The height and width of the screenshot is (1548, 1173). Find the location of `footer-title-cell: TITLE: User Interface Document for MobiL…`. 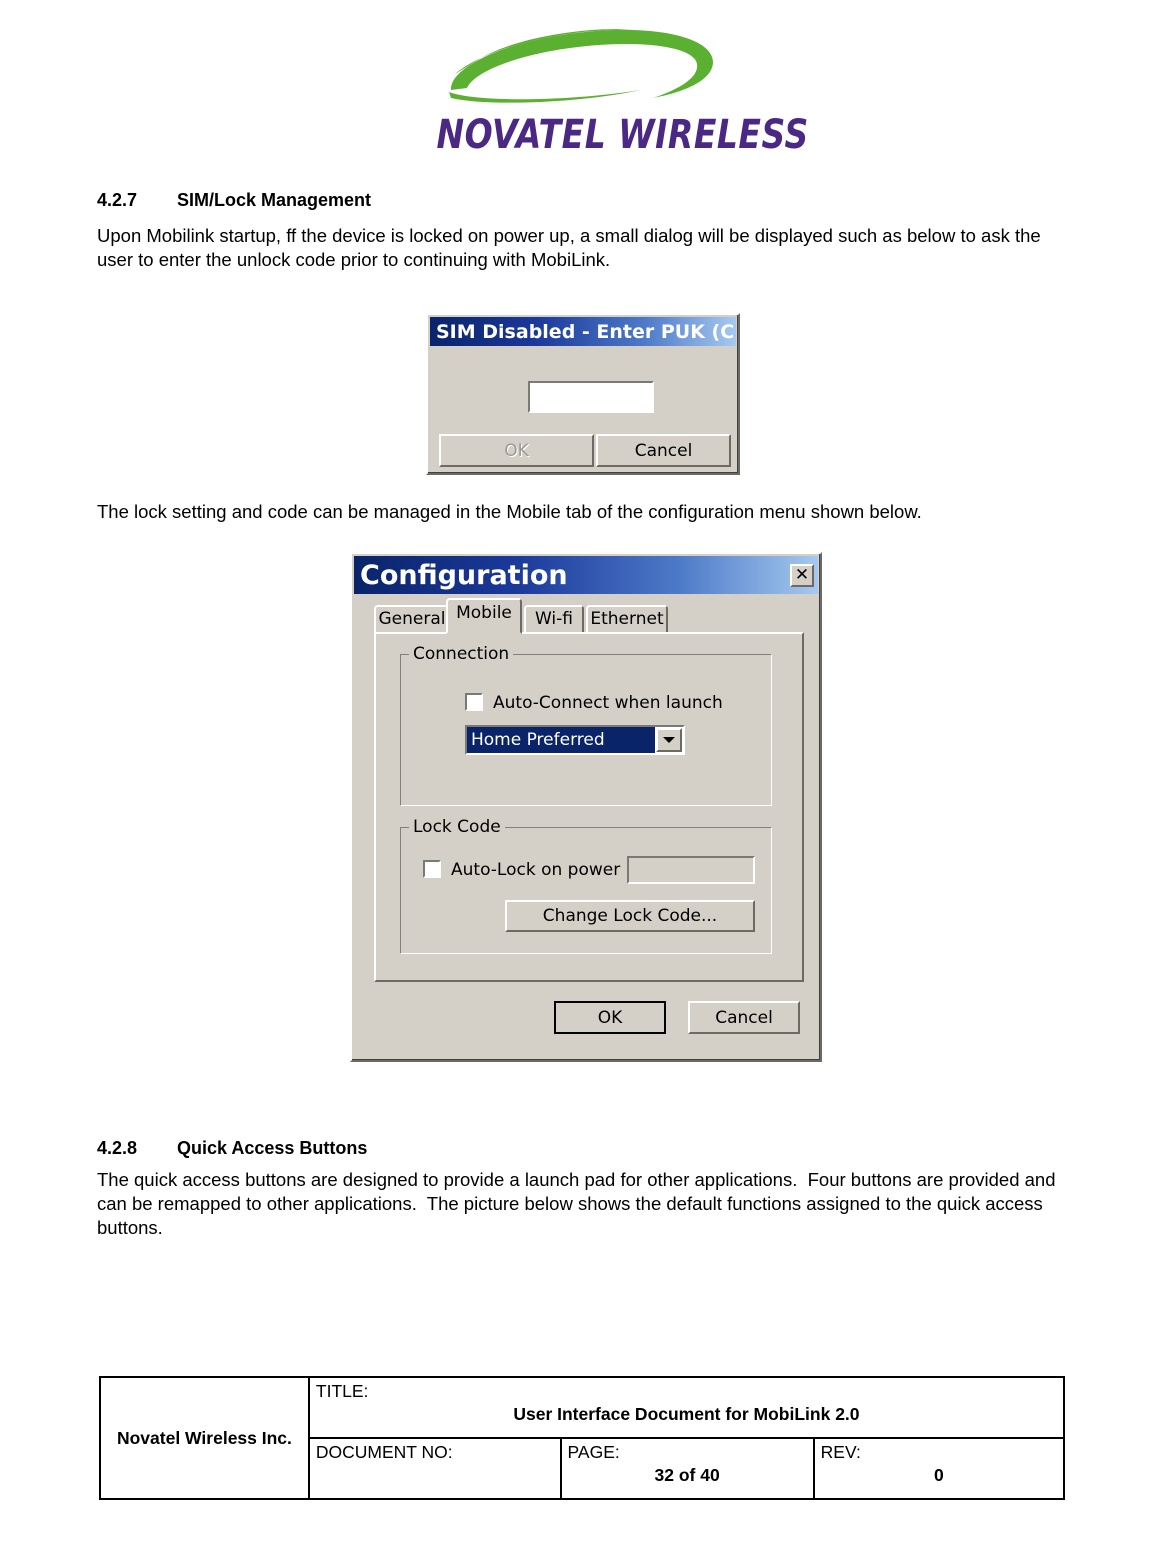

footer-title-cell: TITLE: User Interface Document for MobiL… is located at coordinates (686, 1407).